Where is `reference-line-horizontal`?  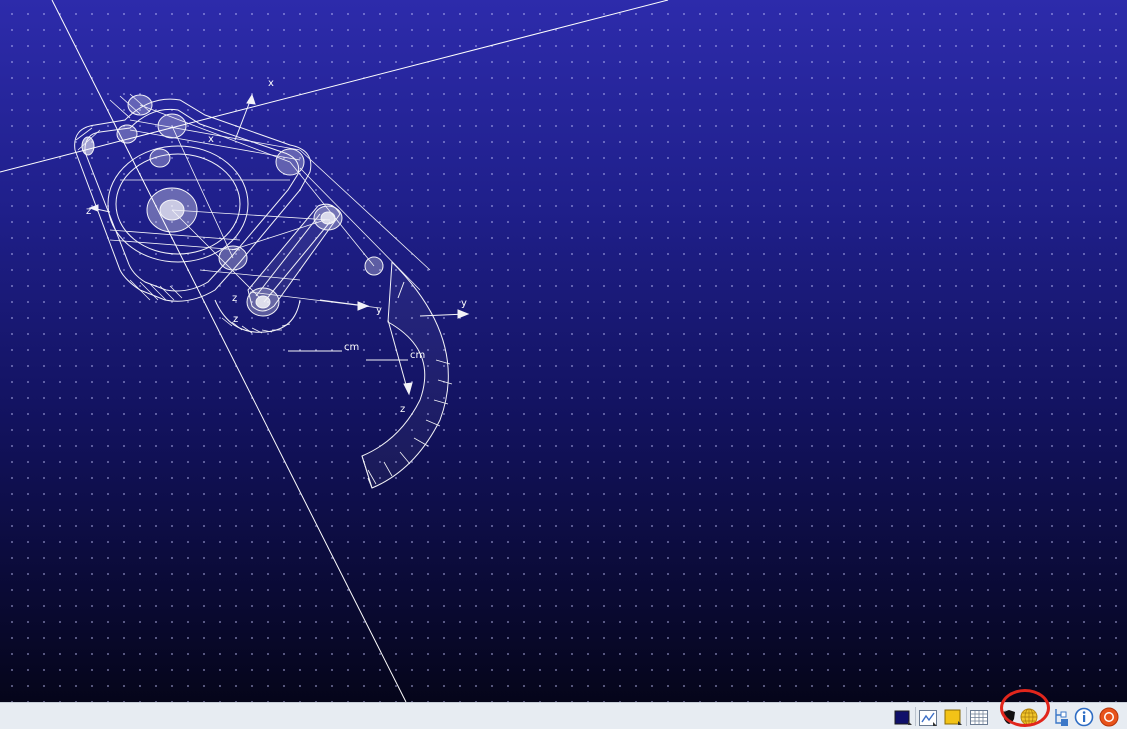
reference-line-horizontal is located at coordinates (334, 86).